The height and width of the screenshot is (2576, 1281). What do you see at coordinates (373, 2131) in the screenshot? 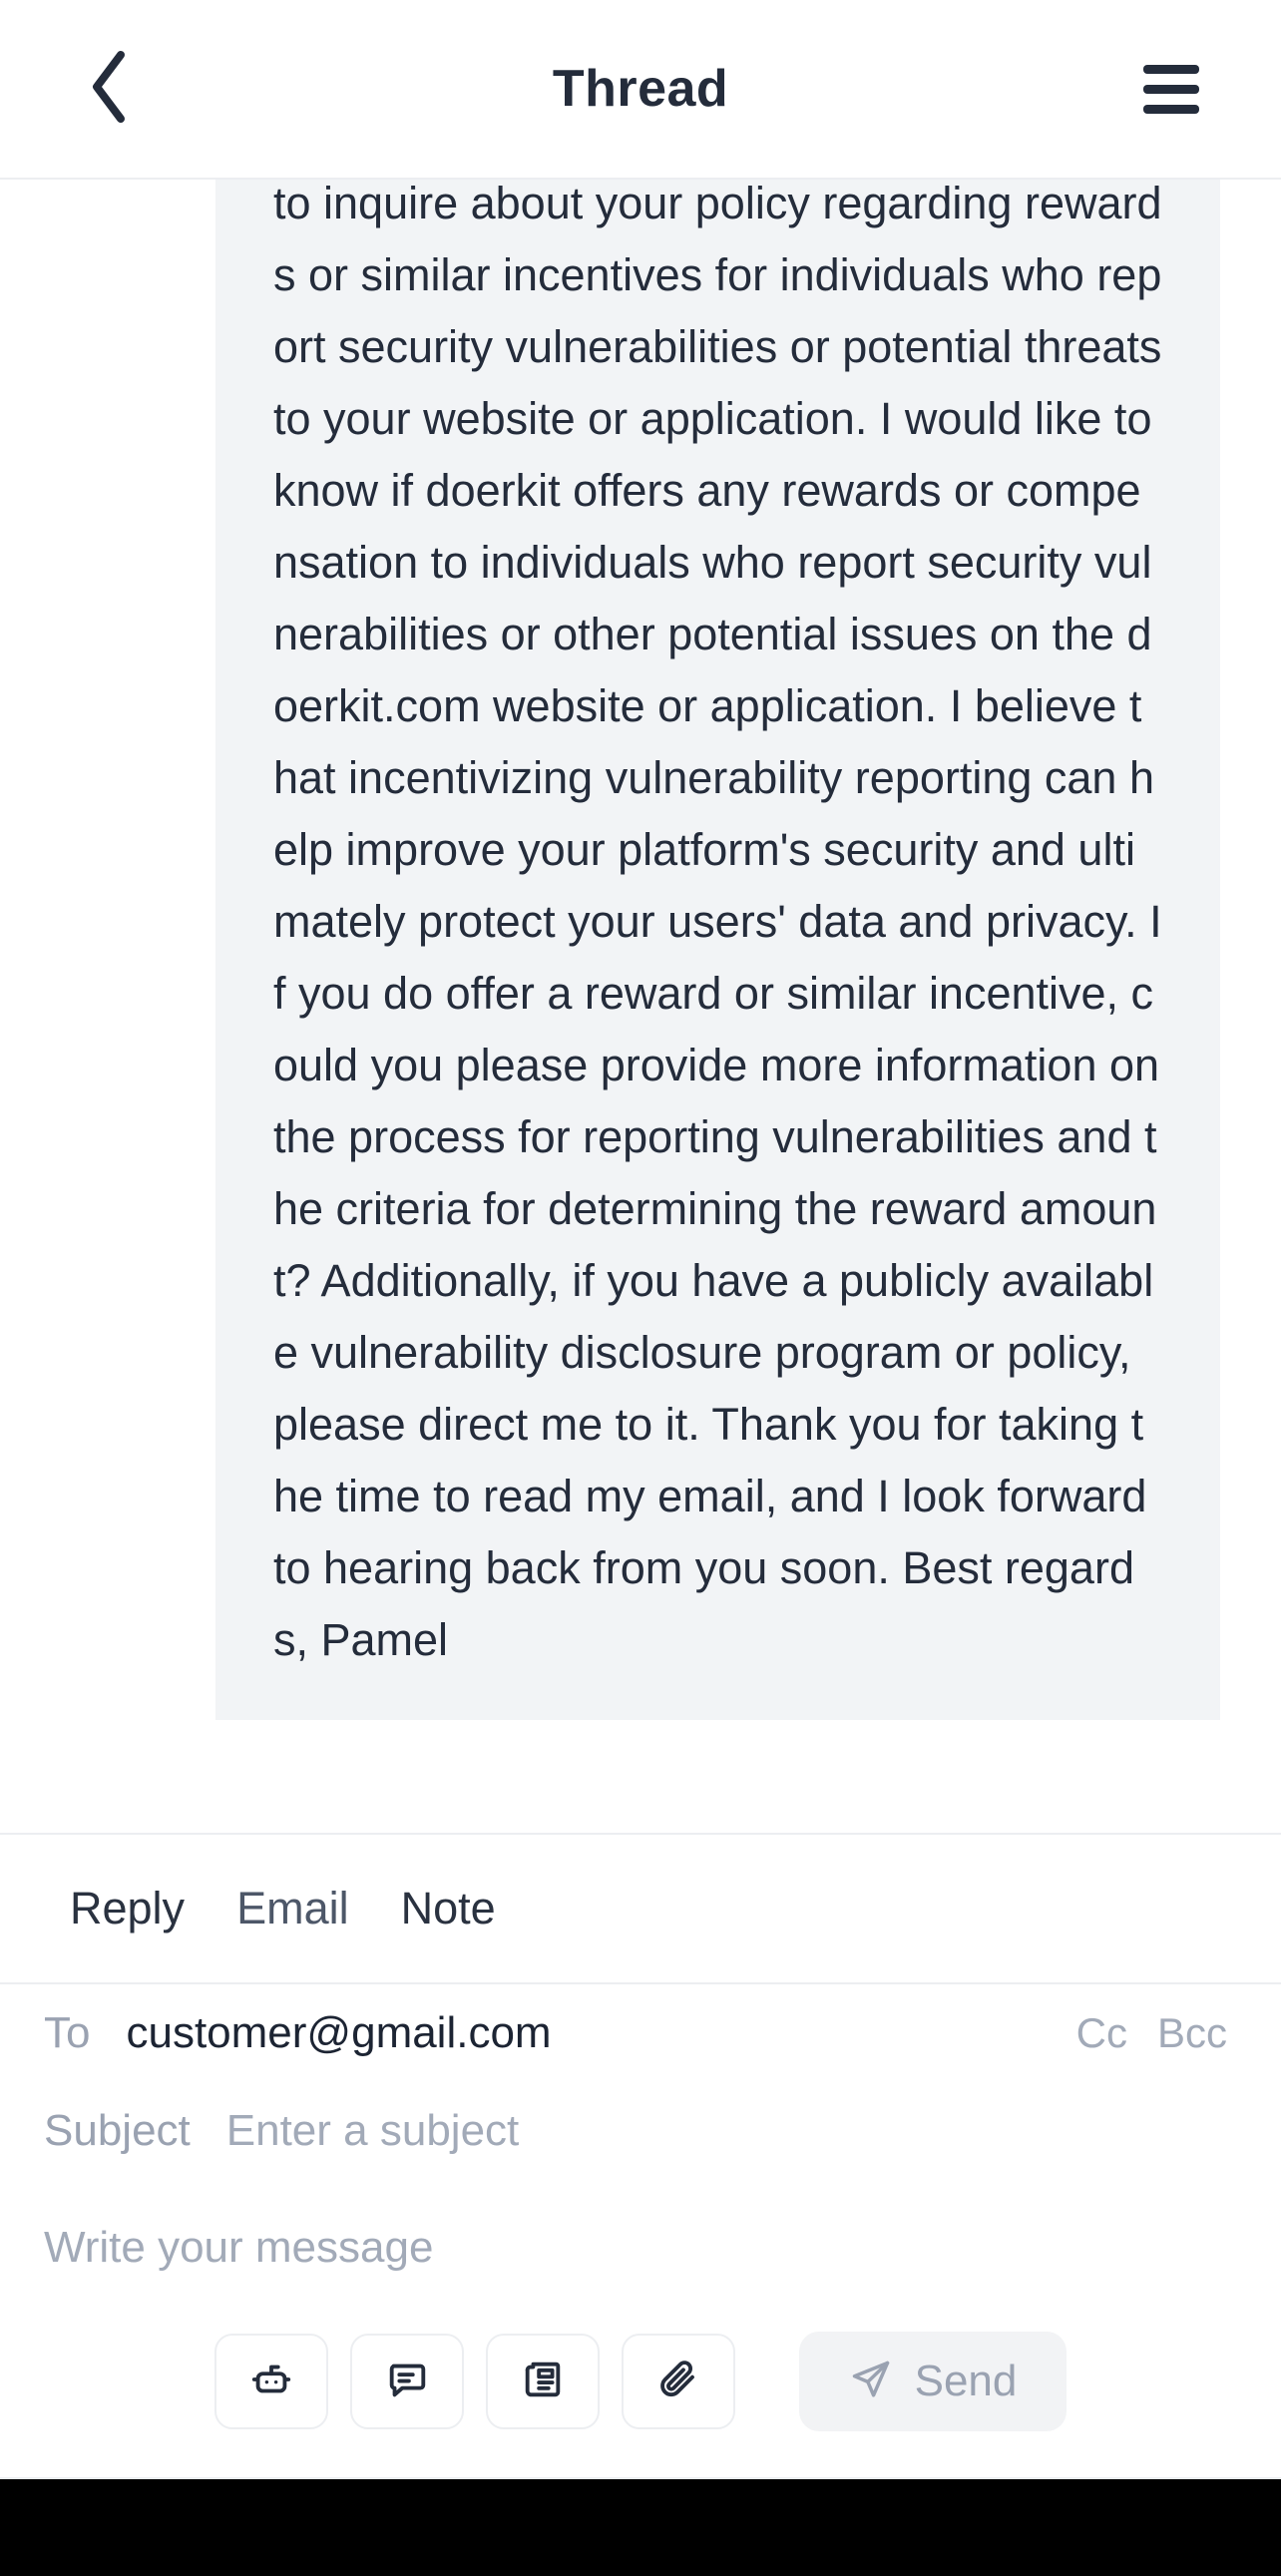
I see `subject-input: Enter a subject` at bounding box center [373, 2131].